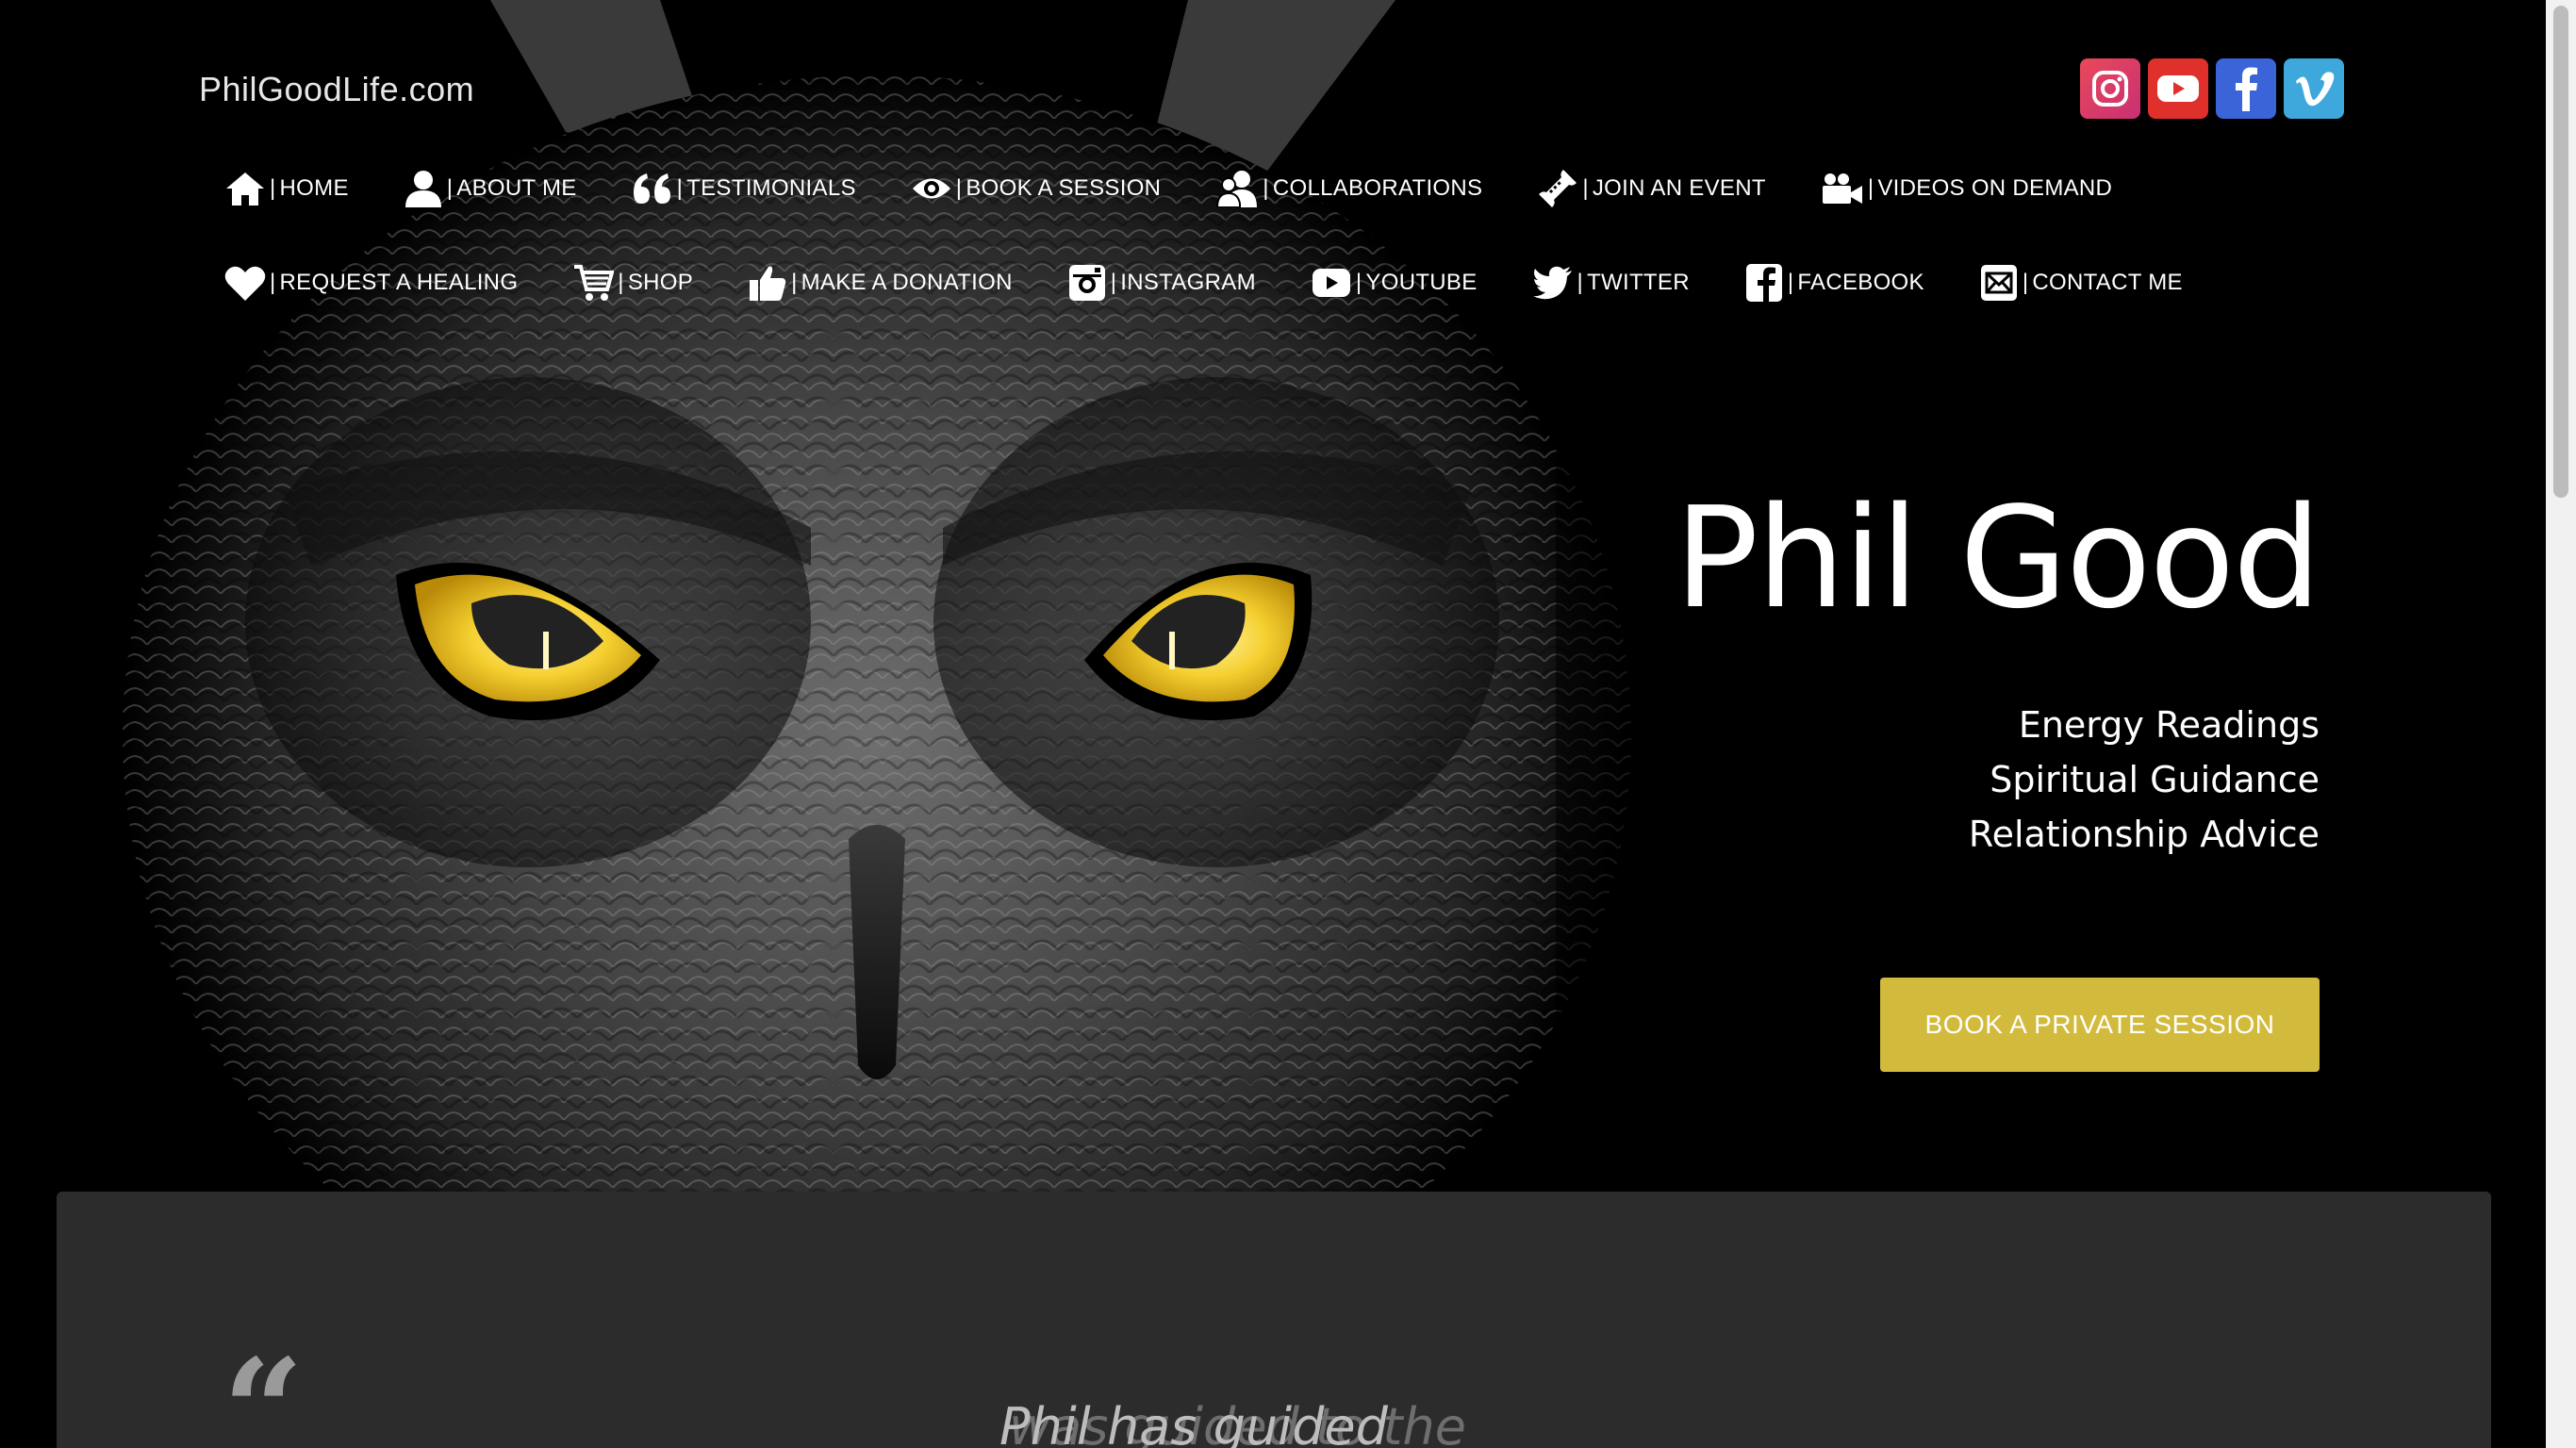  I want to click on nav-videos-on-demand-label: VIDEOS ON DEMAND, so click(1995, 188).